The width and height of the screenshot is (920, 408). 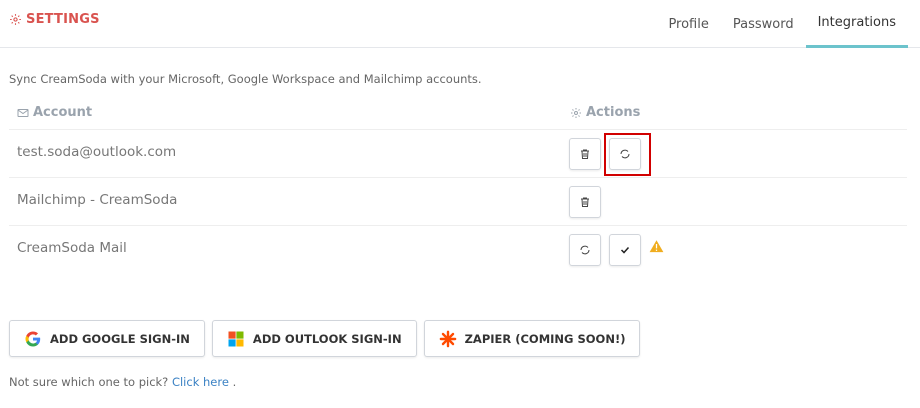 What do you see at coordinates (458, 250) in the screenshot?
I see `table-row: CreamSoda Mail` at bounding box center [458, 250].